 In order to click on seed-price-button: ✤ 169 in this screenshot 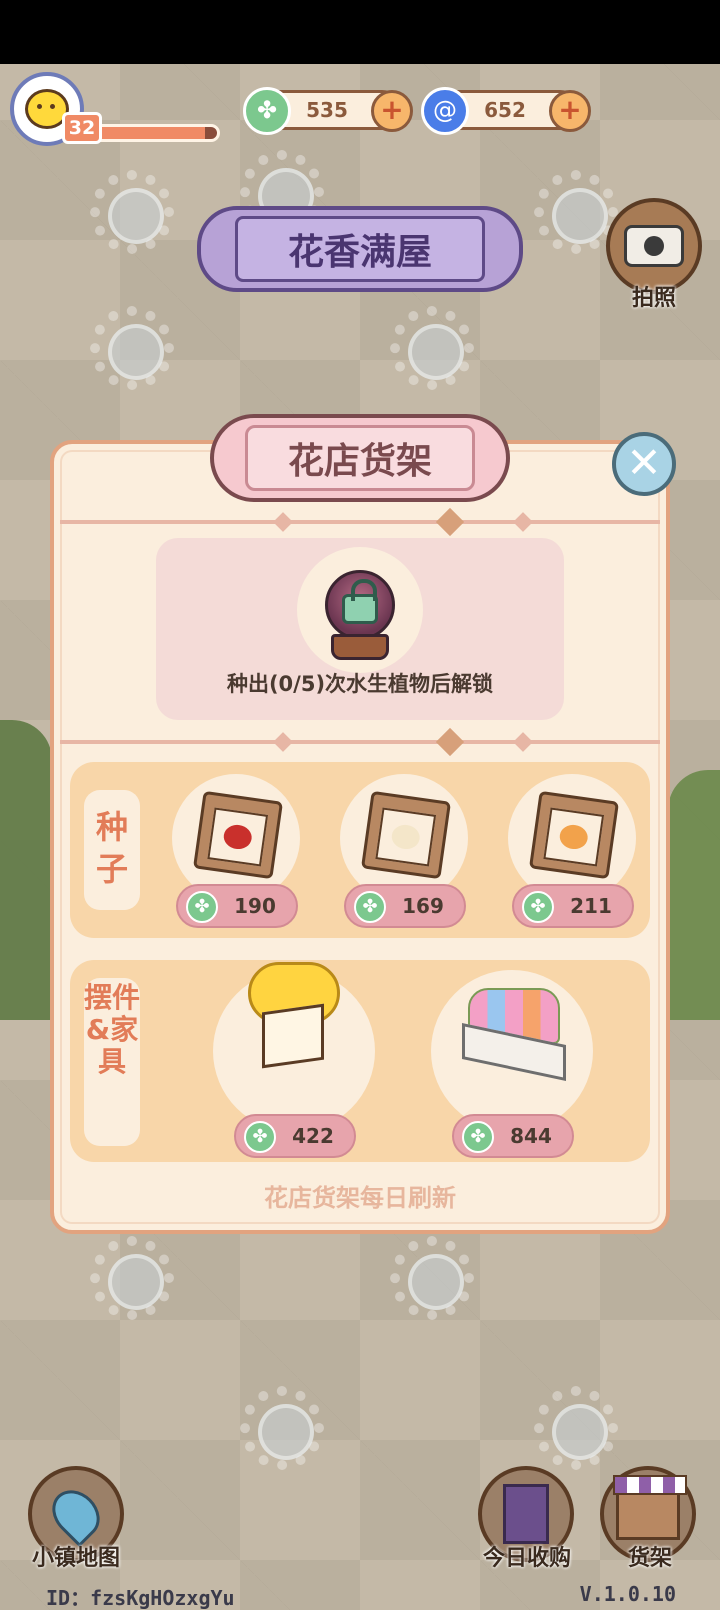, I will do `click(405, 906)`.